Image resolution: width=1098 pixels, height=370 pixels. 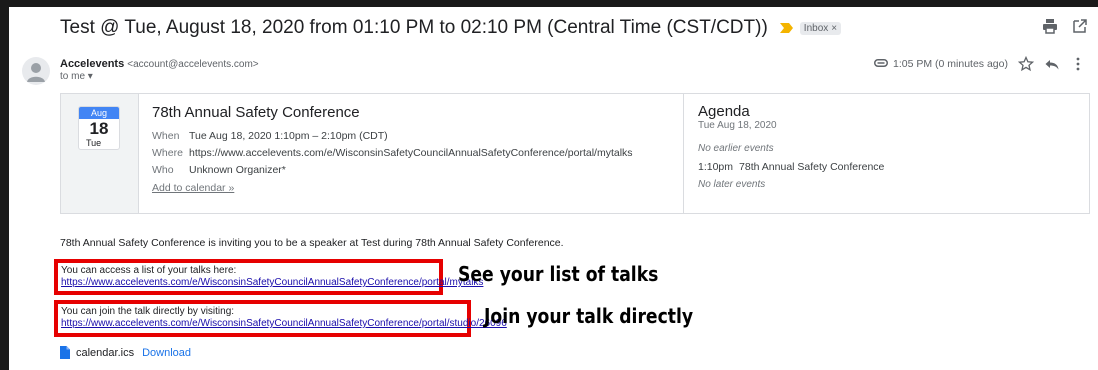 What do you see at coordinates (549, 3) in the screenshot?
I see `top-frame-bar` at bounding box center [549, 3].